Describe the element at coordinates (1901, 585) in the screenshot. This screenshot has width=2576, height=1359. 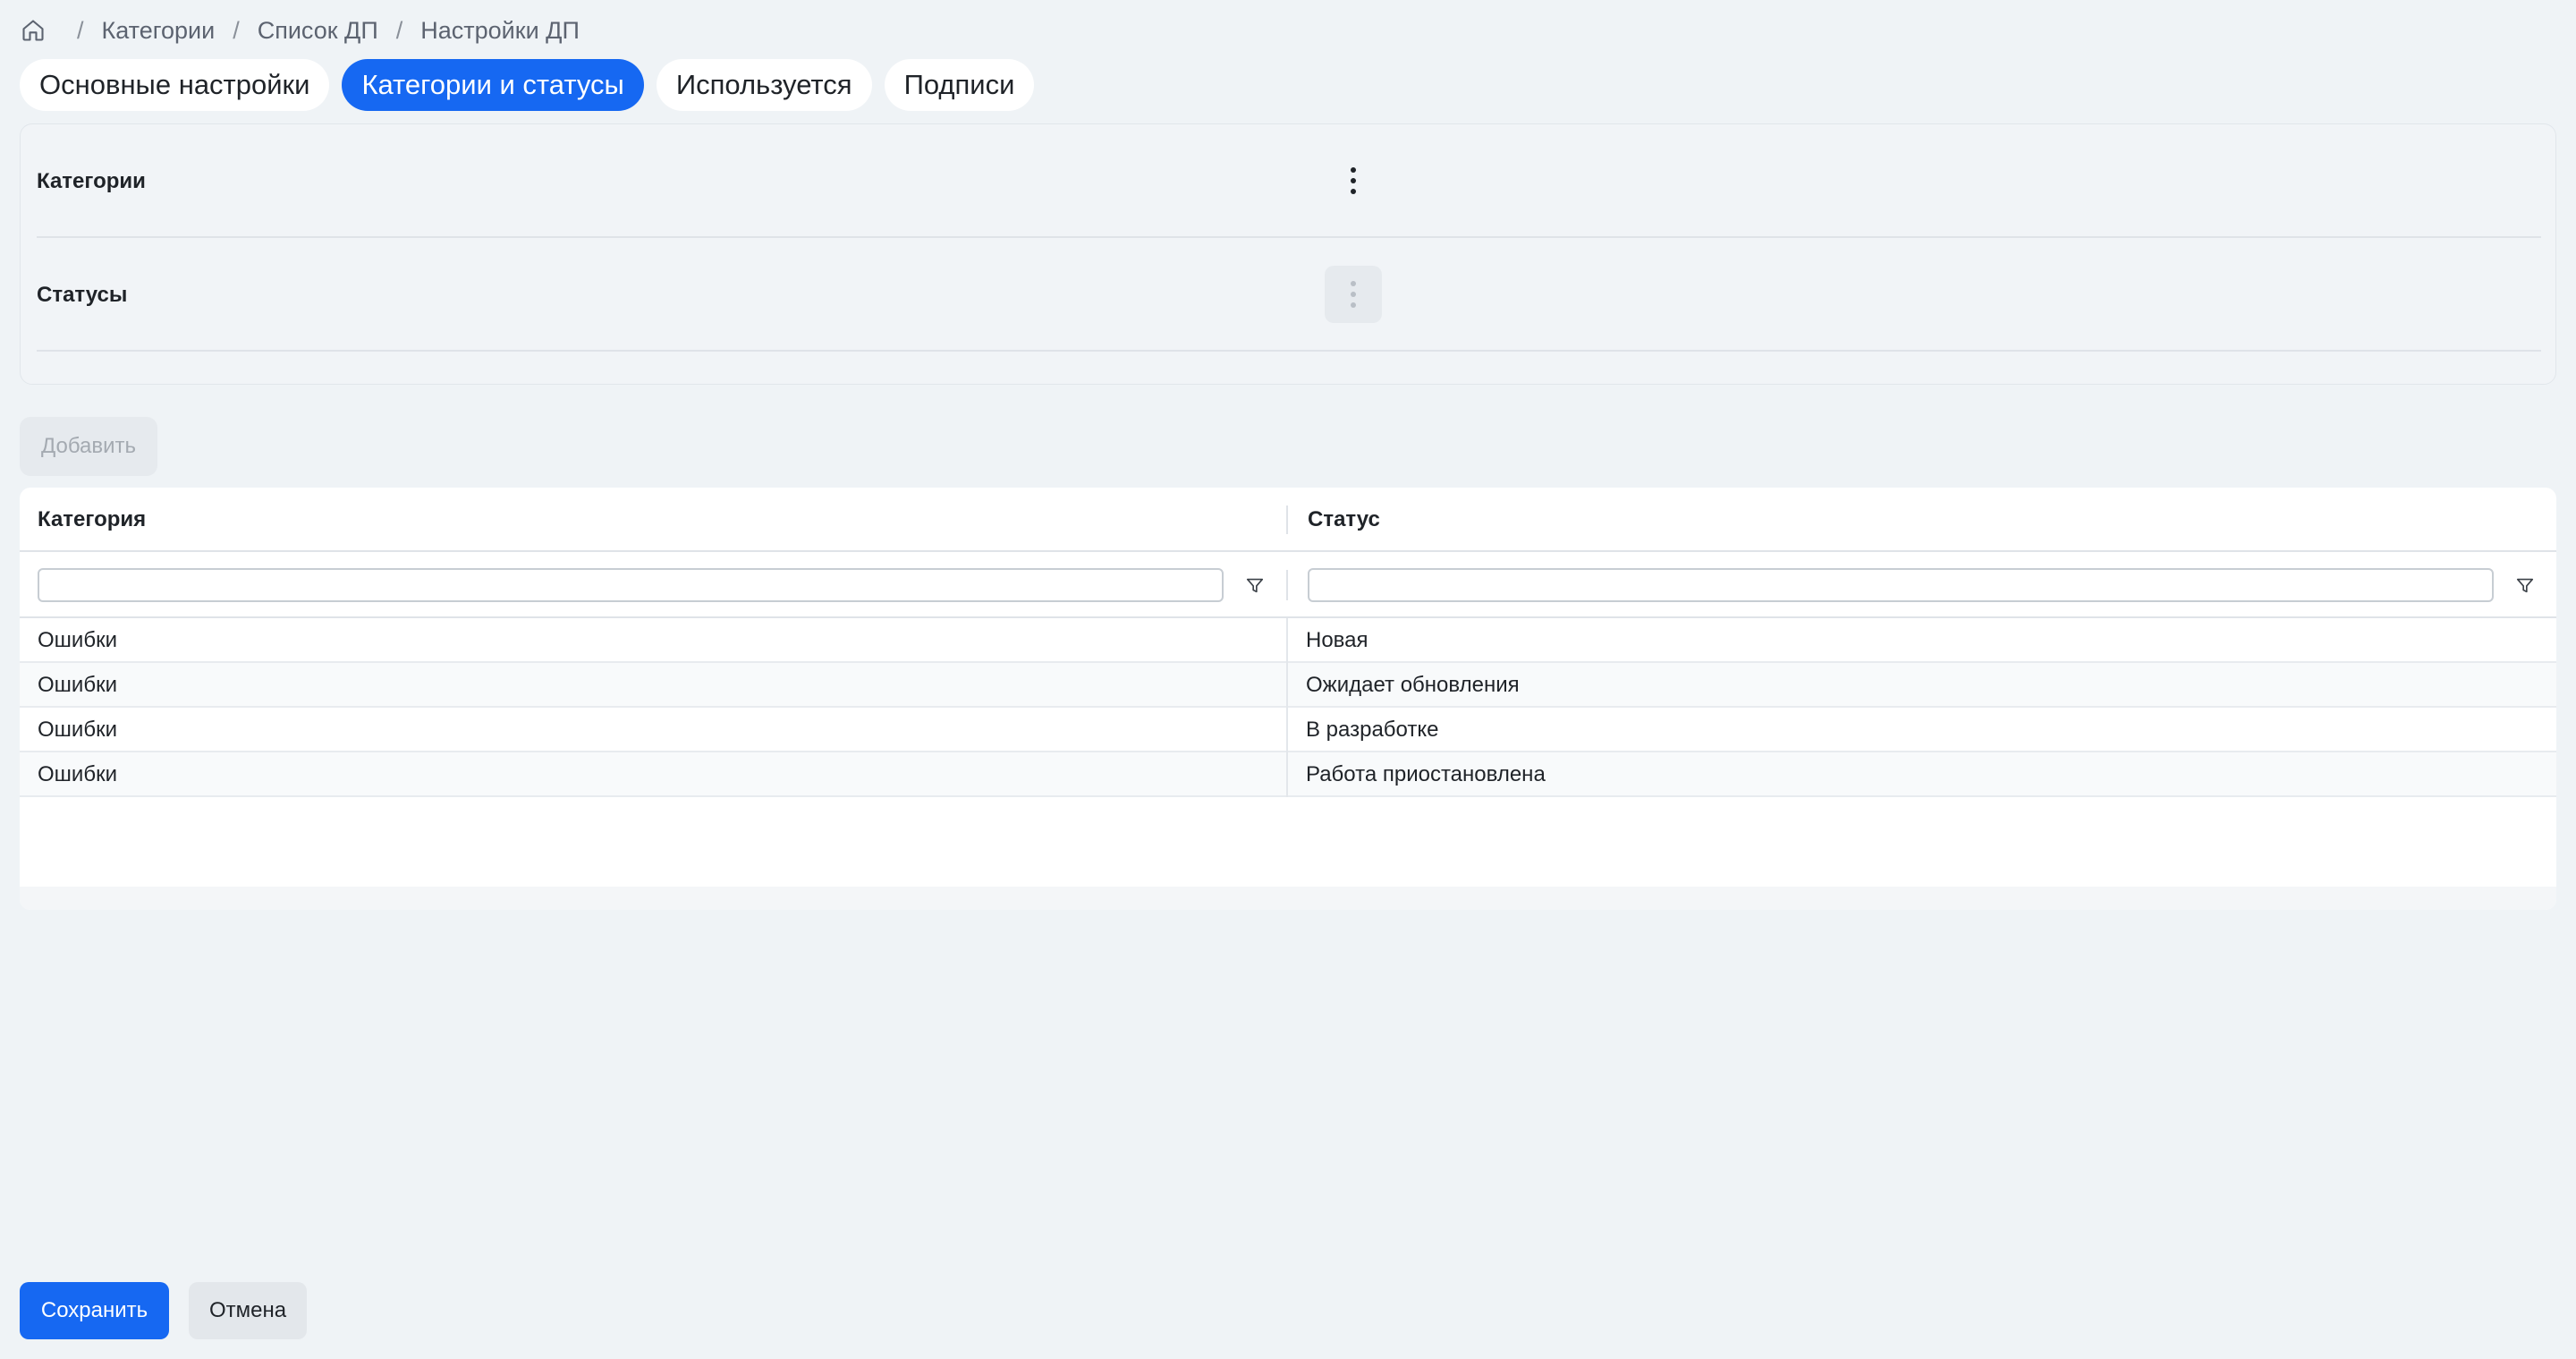
I see `status-filter-input` at that location.